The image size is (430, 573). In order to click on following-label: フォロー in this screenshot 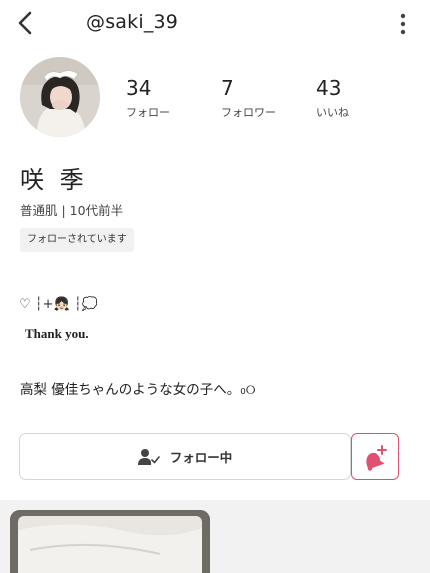, I will do `click(148, 112)`.